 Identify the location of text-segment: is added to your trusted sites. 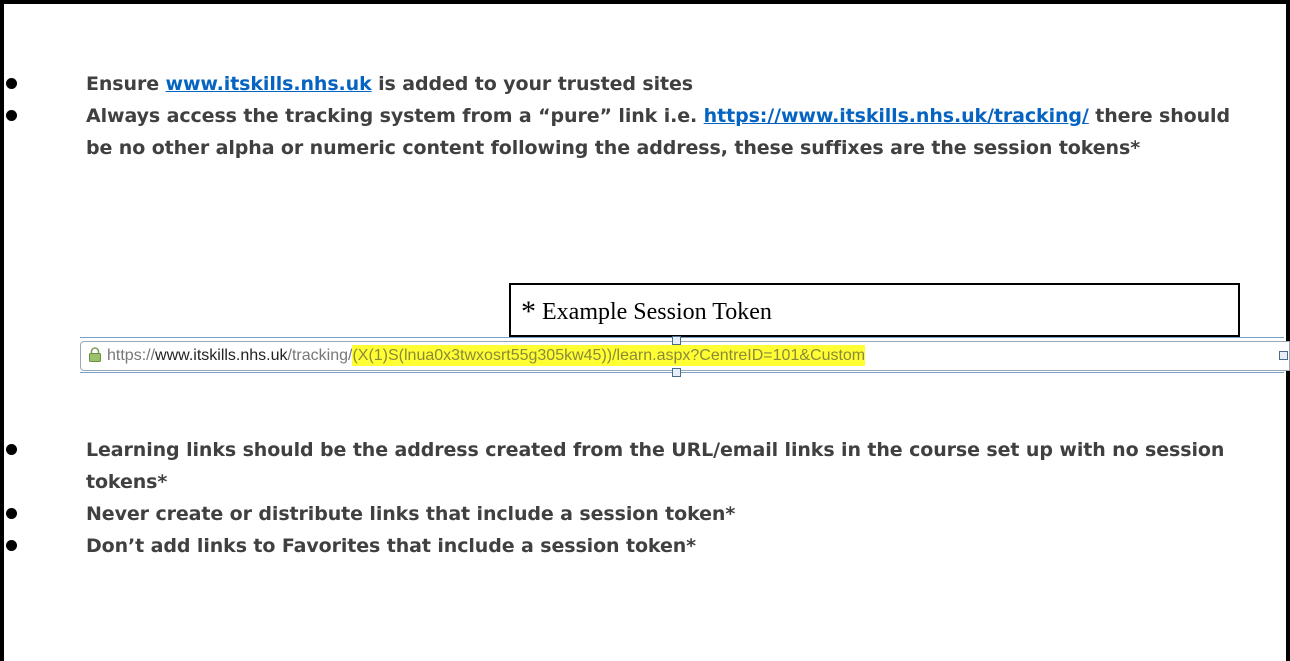
(532, 84).